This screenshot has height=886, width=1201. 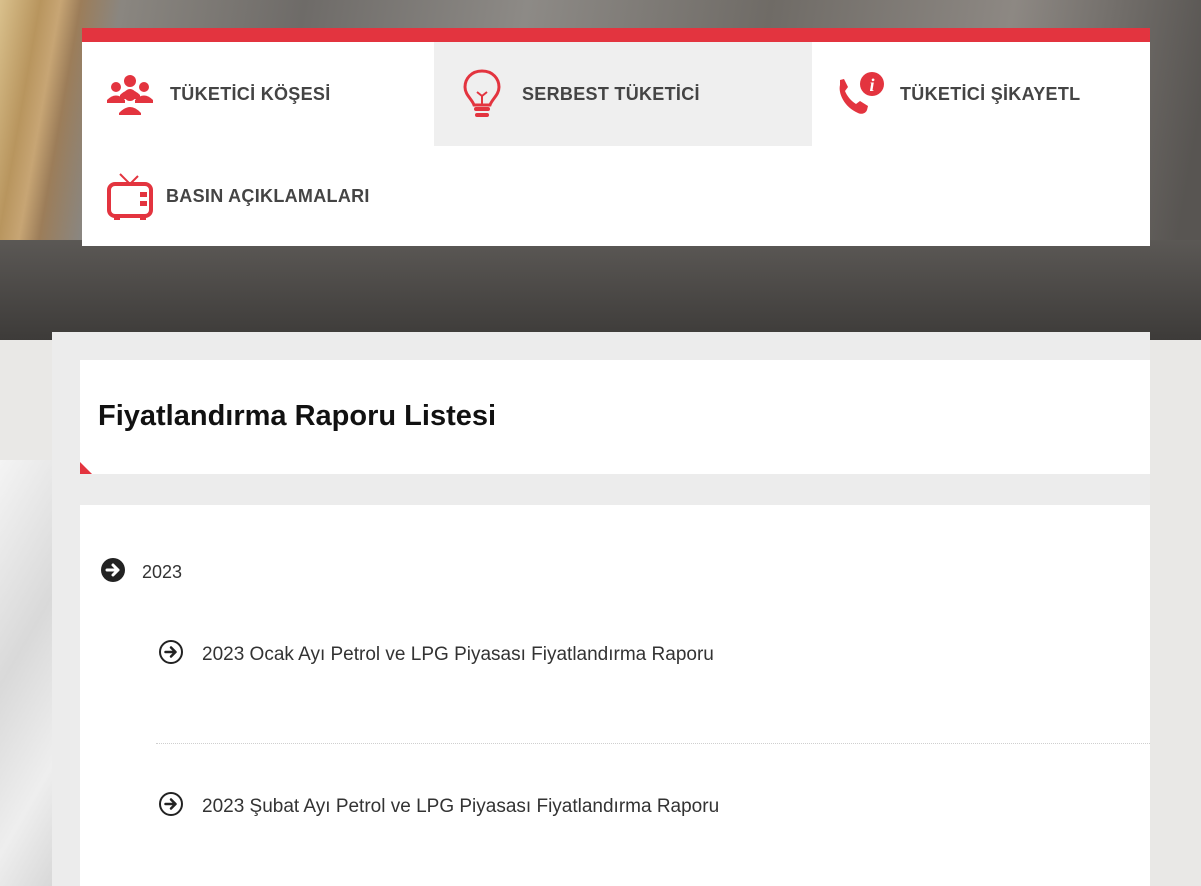 What do you see at coordinates (250, 93) in the screenshot?
I see `nav-item-label: TÜKETİCİ KÖŞESİ` at bounding box center [250, 93].